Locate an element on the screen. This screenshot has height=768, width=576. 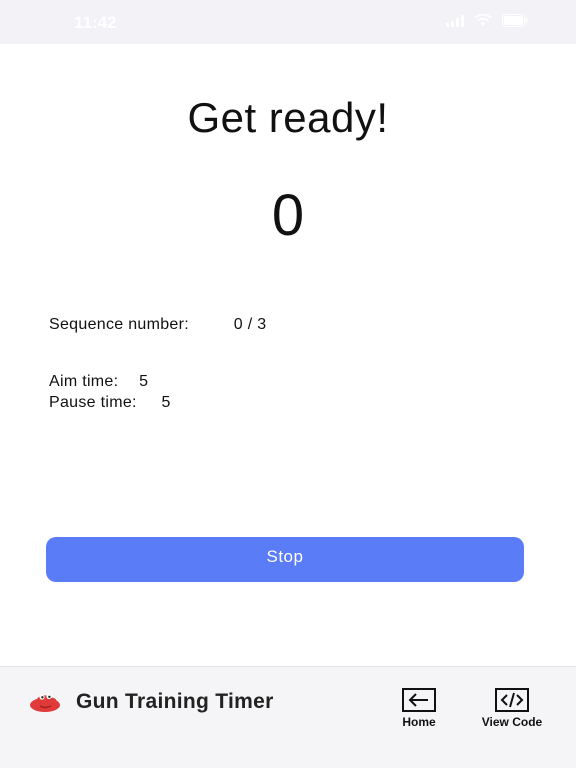
code-icon is located at coordinates (512, 700).